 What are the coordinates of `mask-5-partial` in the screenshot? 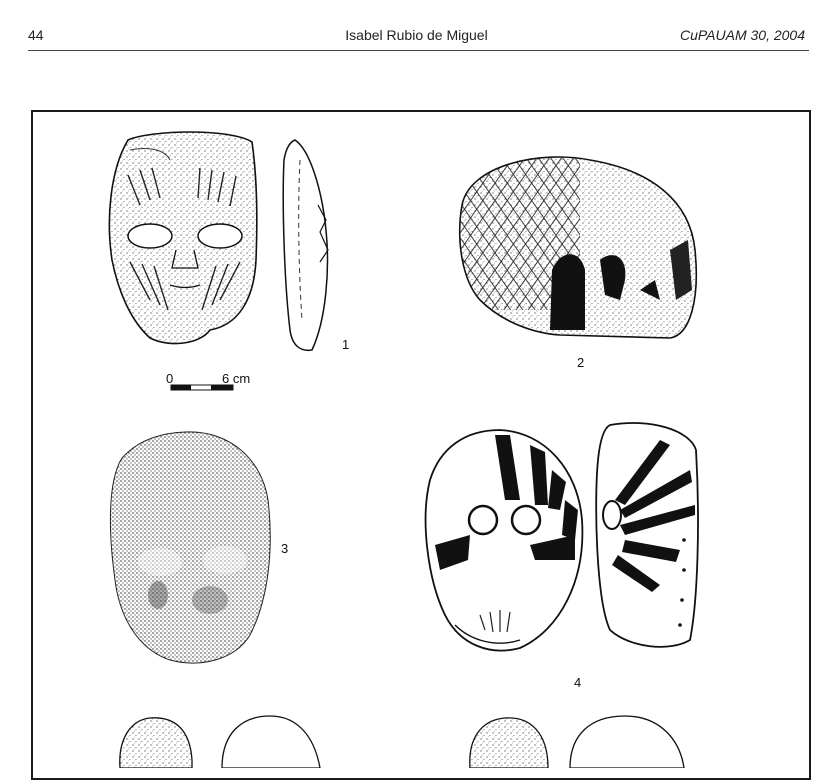 It's located at (220, 741).